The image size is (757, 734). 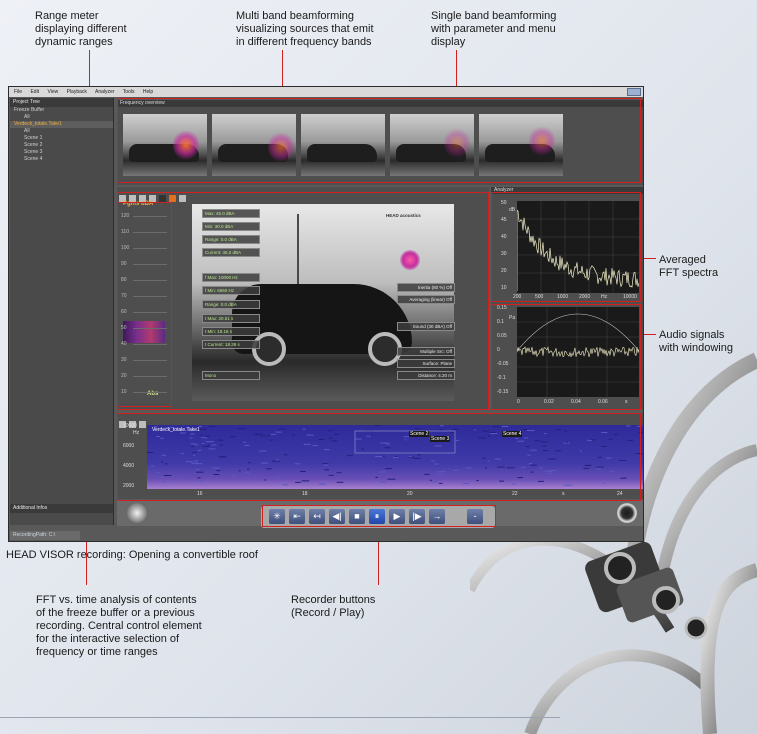 I want to click on callout-fft-spectra: Averaged FFT spectra, so click(x=688, y=267).